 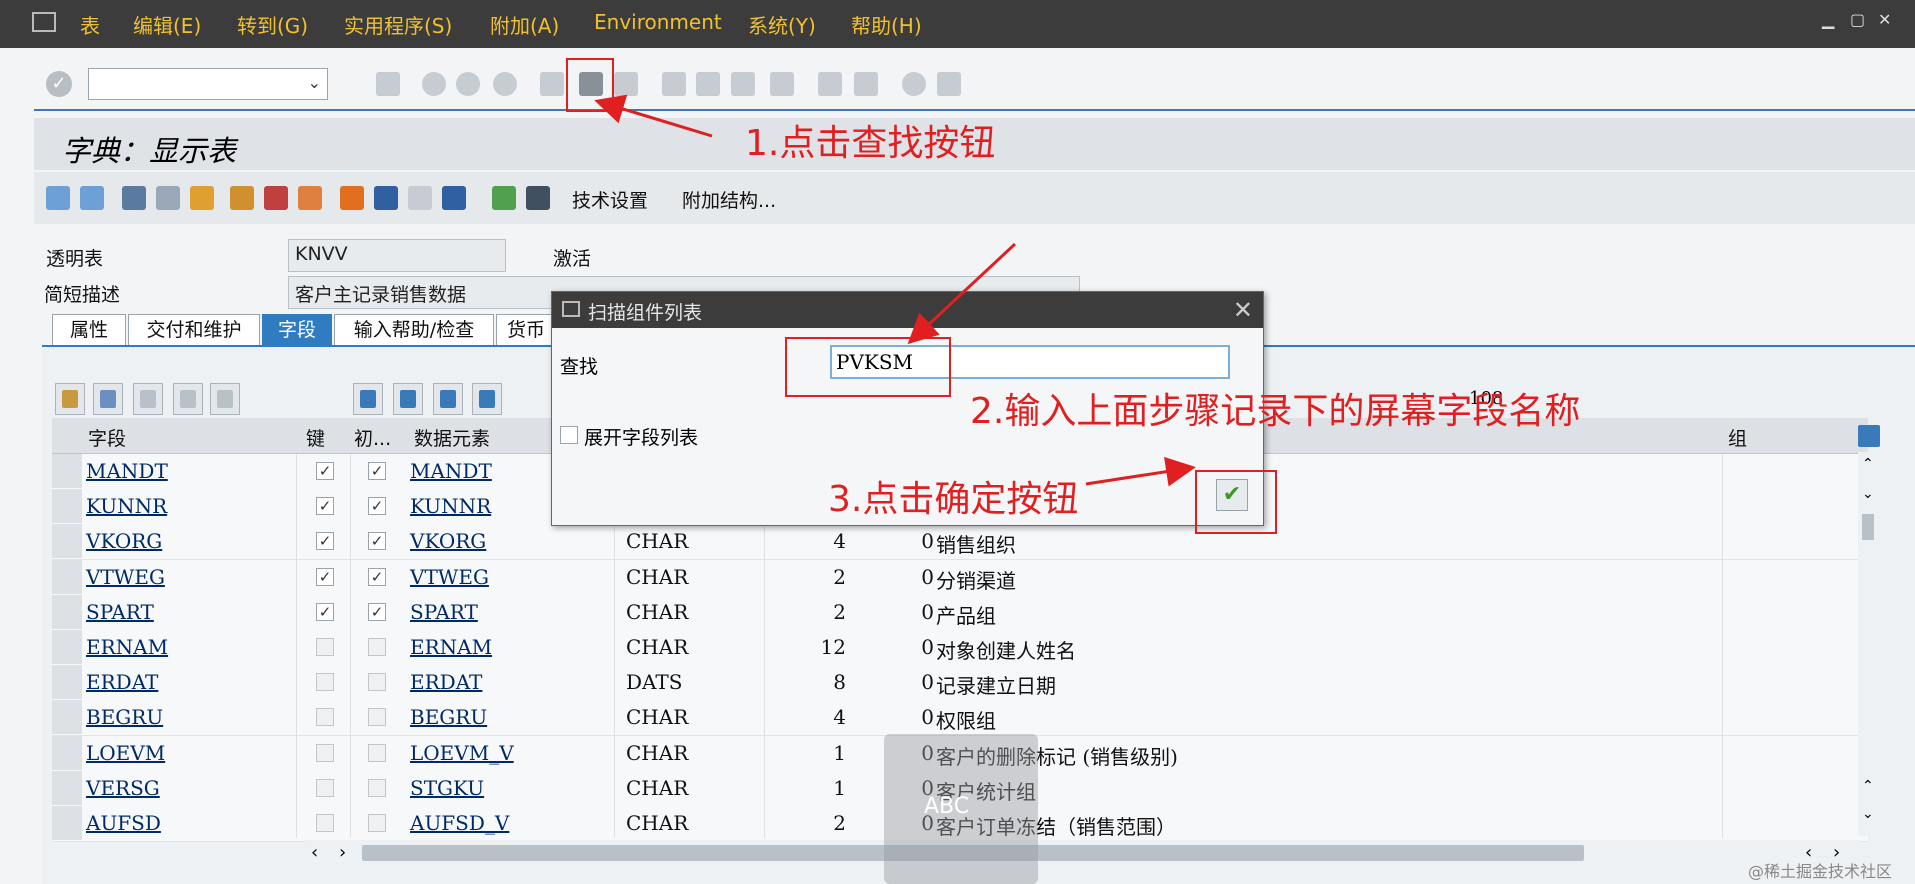 I want to click on arrow-step3, so click(x=1140, y=471).